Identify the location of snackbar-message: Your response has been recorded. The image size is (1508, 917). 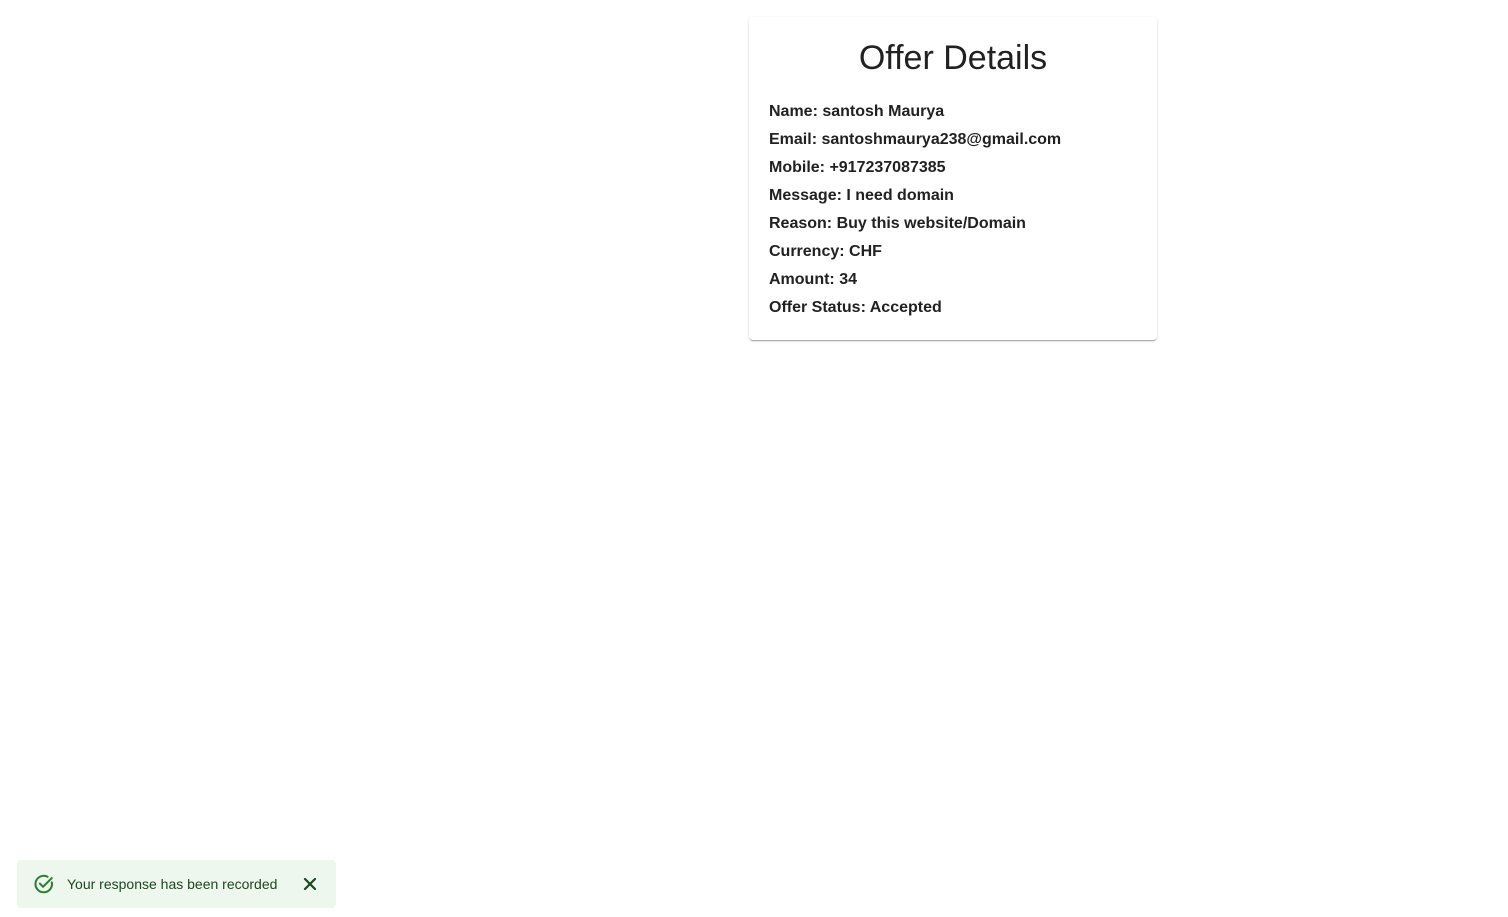
(172, 884).